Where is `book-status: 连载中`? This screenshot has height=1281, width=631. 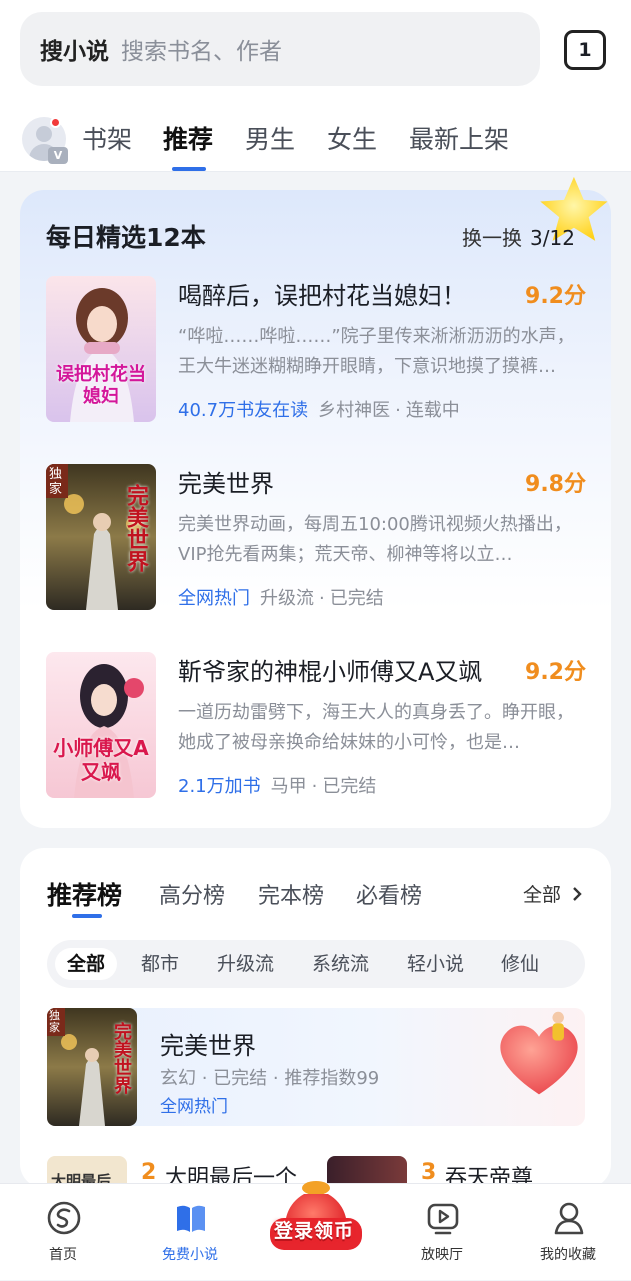 book-status: 连载中 is located at coordinates (432, 410).